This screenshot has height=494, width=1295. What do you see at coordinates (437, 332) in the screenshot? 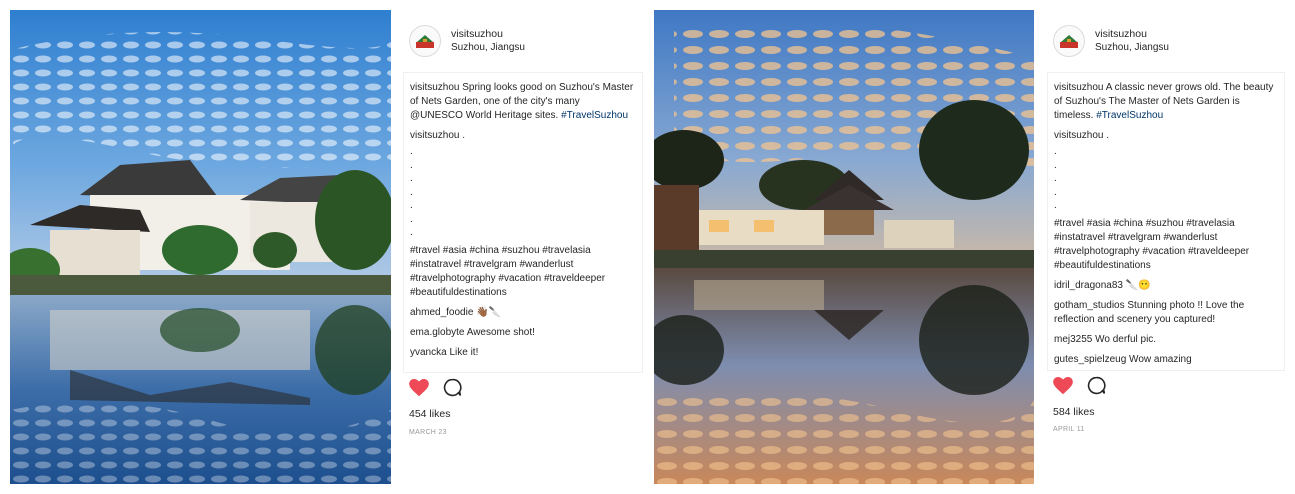
I see `comment-username: ema.globyte` at bounding box center [437, 332].